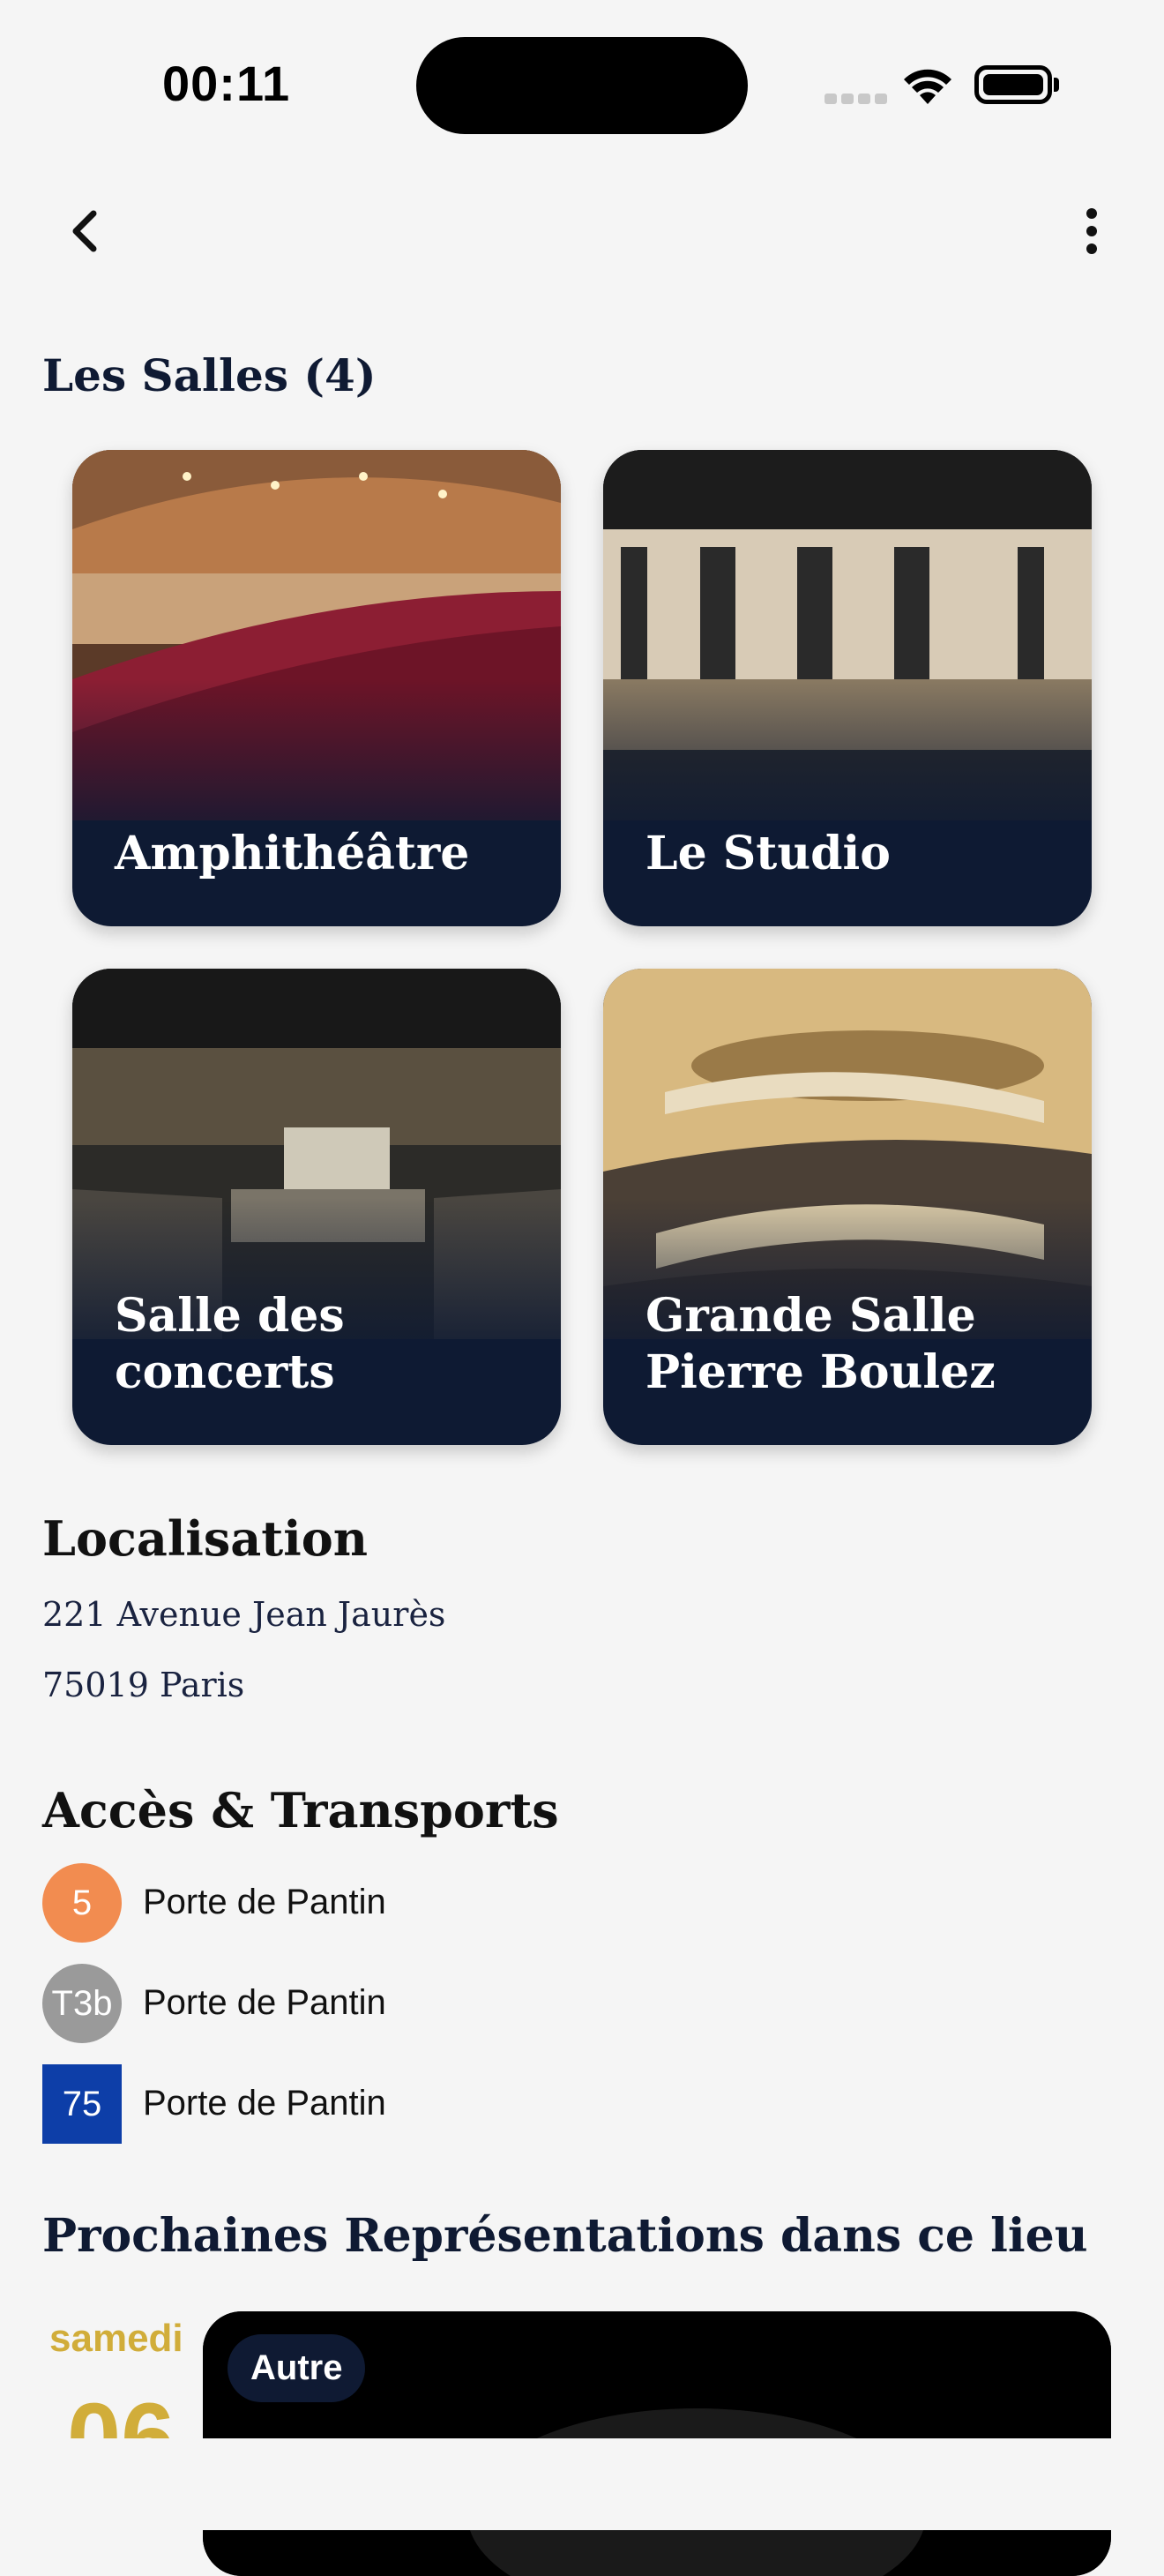 The width and height of the screenshot is (1164, 2576). What do you see at coordinates (858, 101) in the screenshot?
I see `cellular-signal-icon` at bounding box center [858, 101].